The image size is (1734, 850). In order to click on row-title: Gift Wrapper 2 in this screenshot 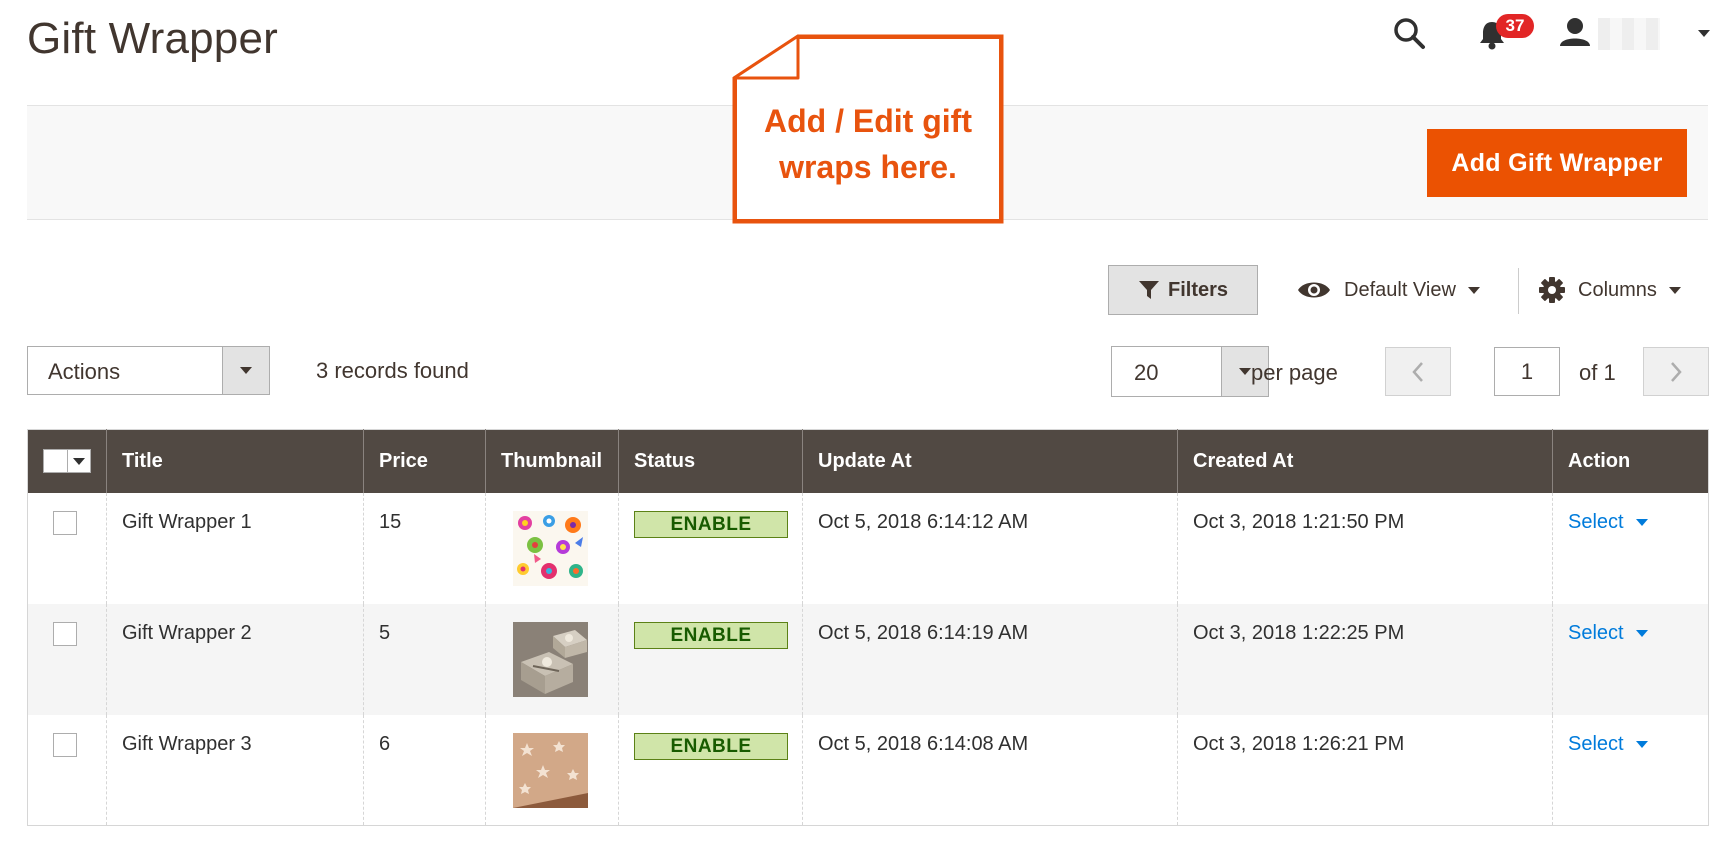, I will do `click(235, 659)`.